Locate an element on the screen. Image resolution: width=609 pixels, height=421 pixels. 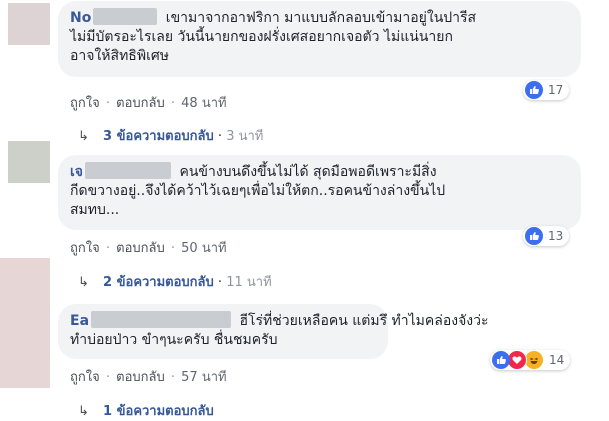
comment-author: Ea is located at coordinates (151, 320).